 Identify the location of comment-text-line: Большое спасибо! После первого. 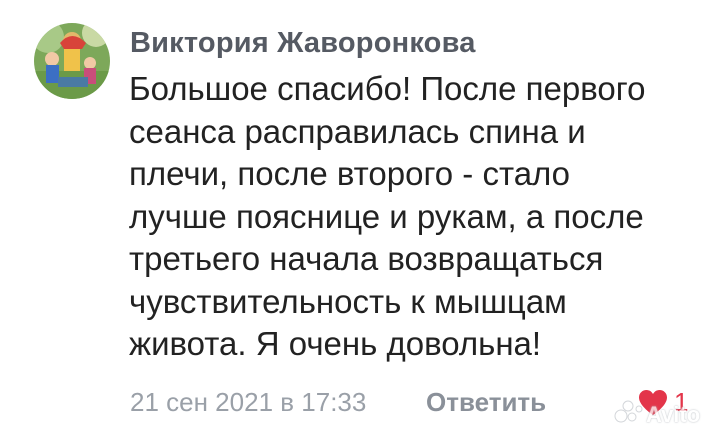
(387, 88).